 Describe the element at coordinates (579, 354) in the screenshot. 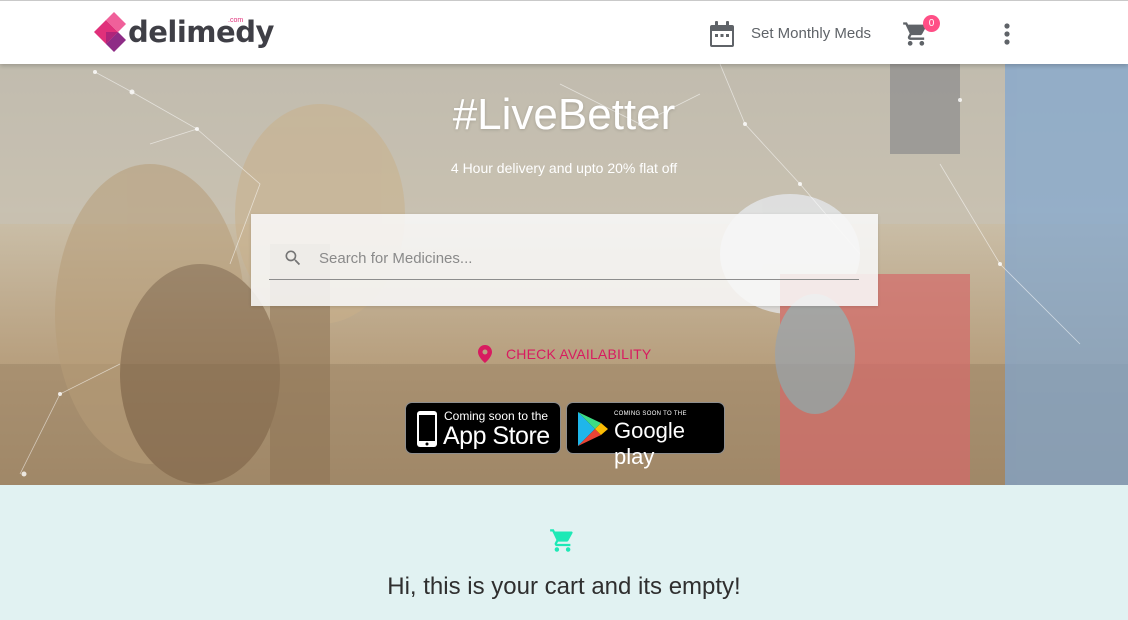

I see `check-availability-label: CHECK AVAILABILITY` at that location.